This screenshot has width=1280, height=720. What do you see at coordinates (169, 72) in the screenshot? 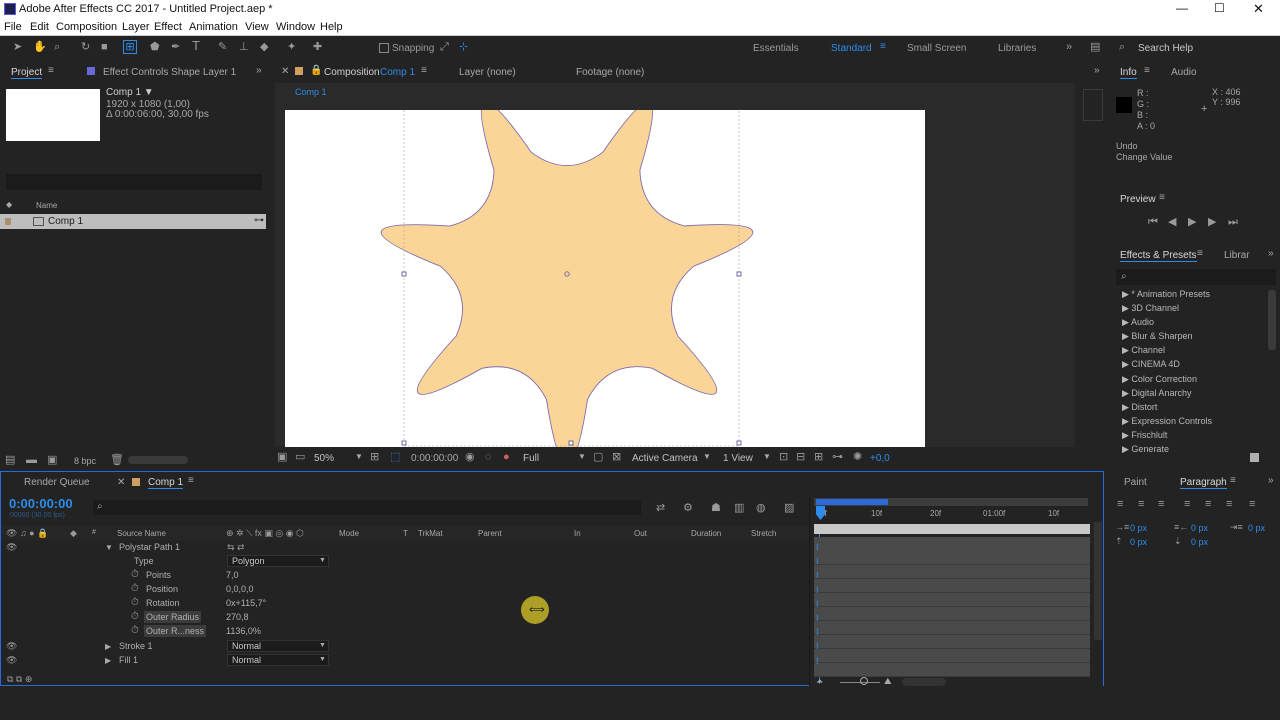
I see `tab-effect-controls: Effect Controls Shape Layer 1` at bounding box center [169, 72].